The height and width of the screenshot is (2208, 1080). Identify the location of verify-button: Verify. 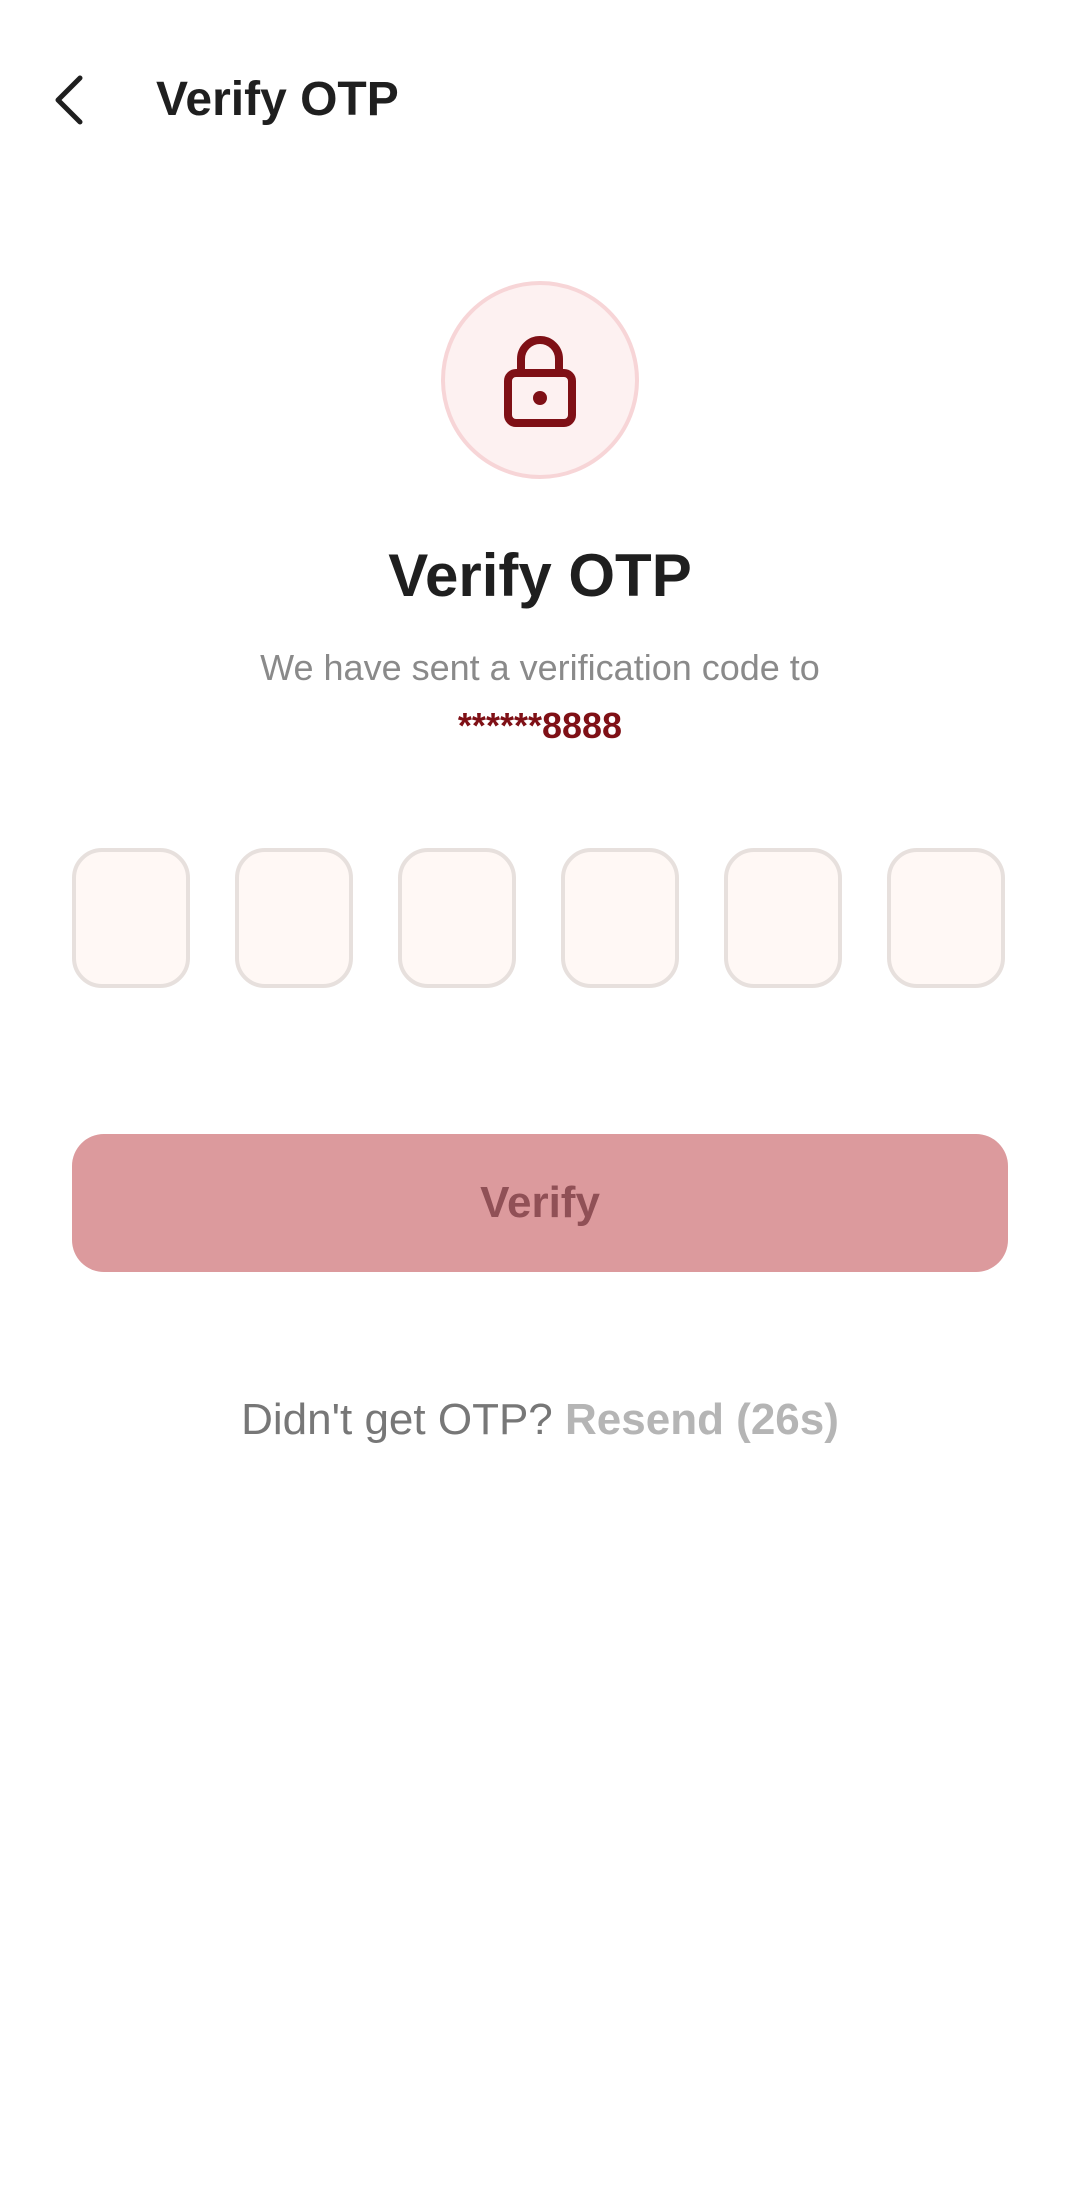
(540, 1203).